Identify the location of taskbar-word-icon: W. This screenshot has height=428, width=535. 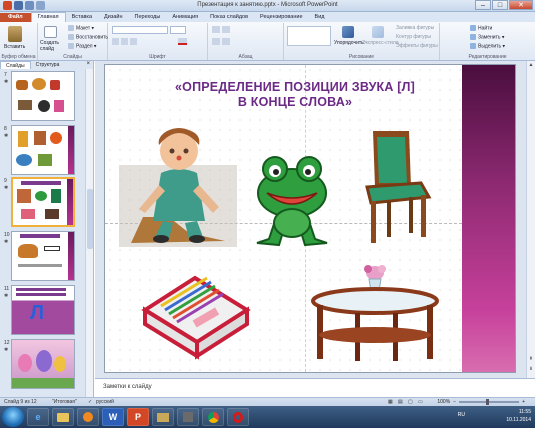
(113, 417).